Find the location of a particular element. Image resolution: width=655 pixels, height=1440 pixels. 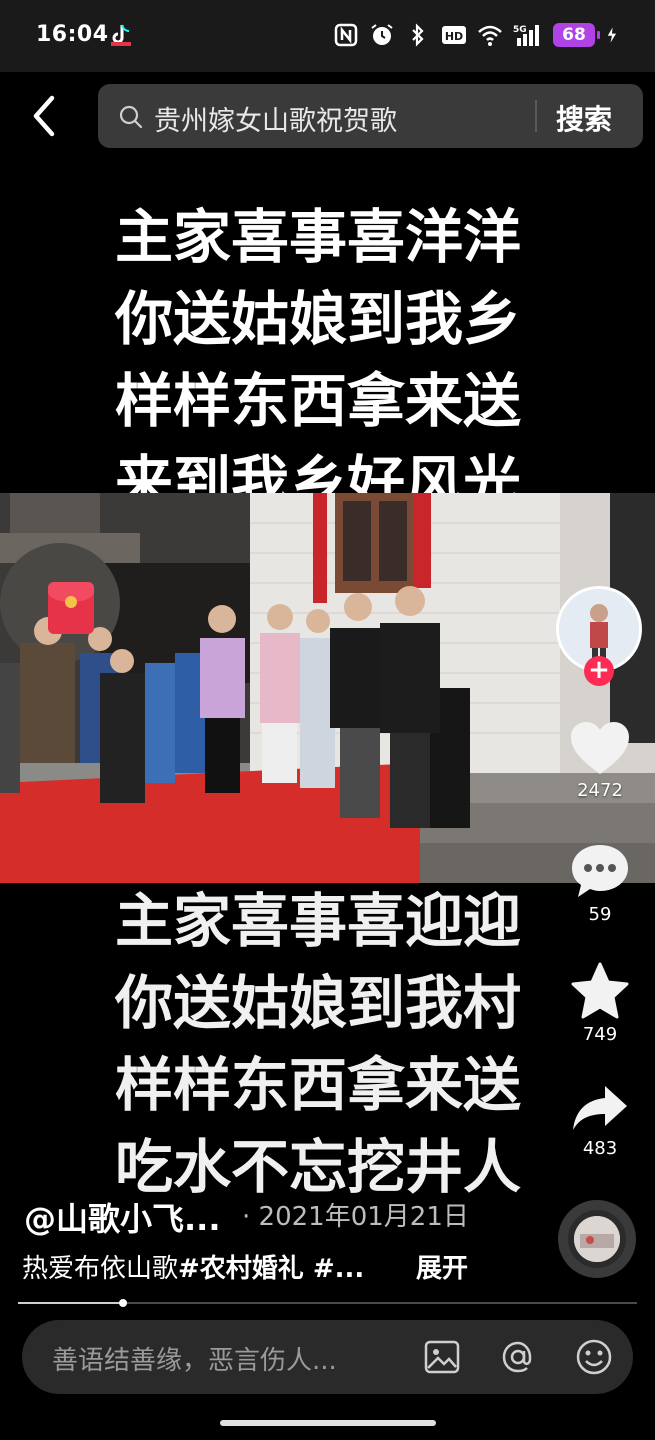

heart-icon is located at coordinates (600, 748).